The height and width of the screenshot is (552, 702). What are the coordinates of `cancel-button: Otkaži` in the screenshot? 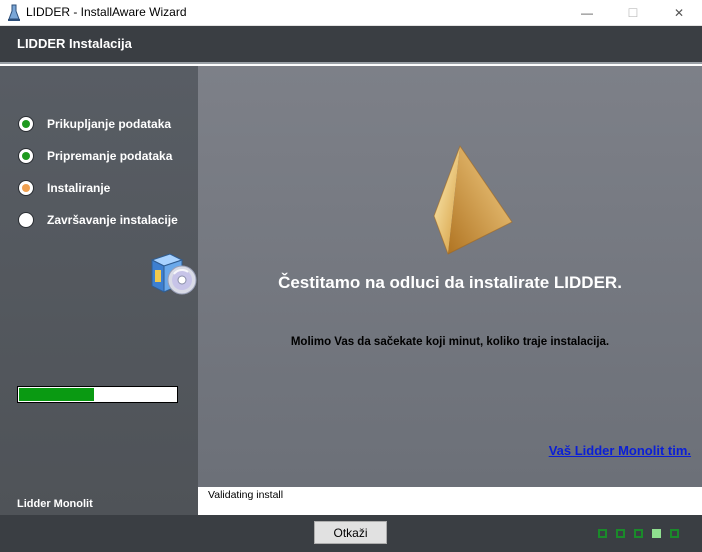 It's located at (350, 532).